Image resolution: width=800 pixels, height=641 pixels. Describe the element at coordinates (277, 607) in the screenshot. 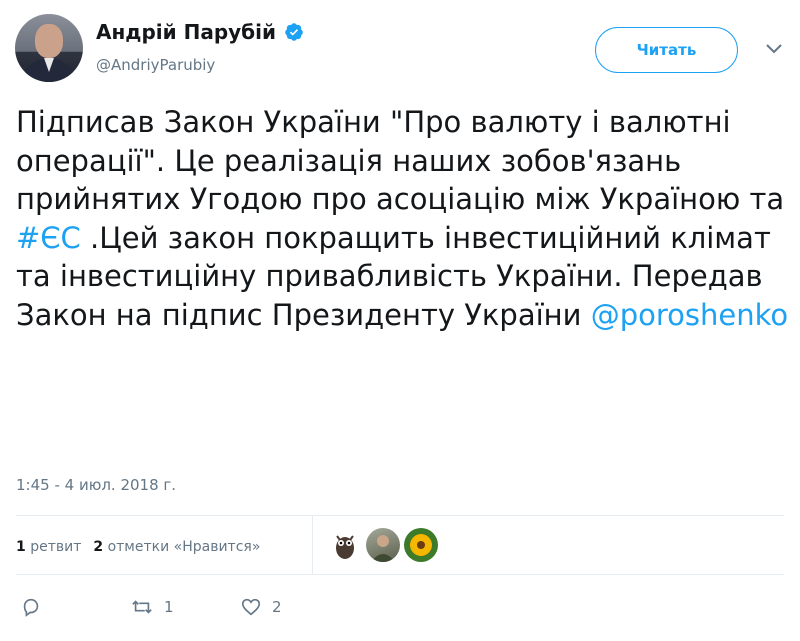

I see `like-count: 2` at that location.